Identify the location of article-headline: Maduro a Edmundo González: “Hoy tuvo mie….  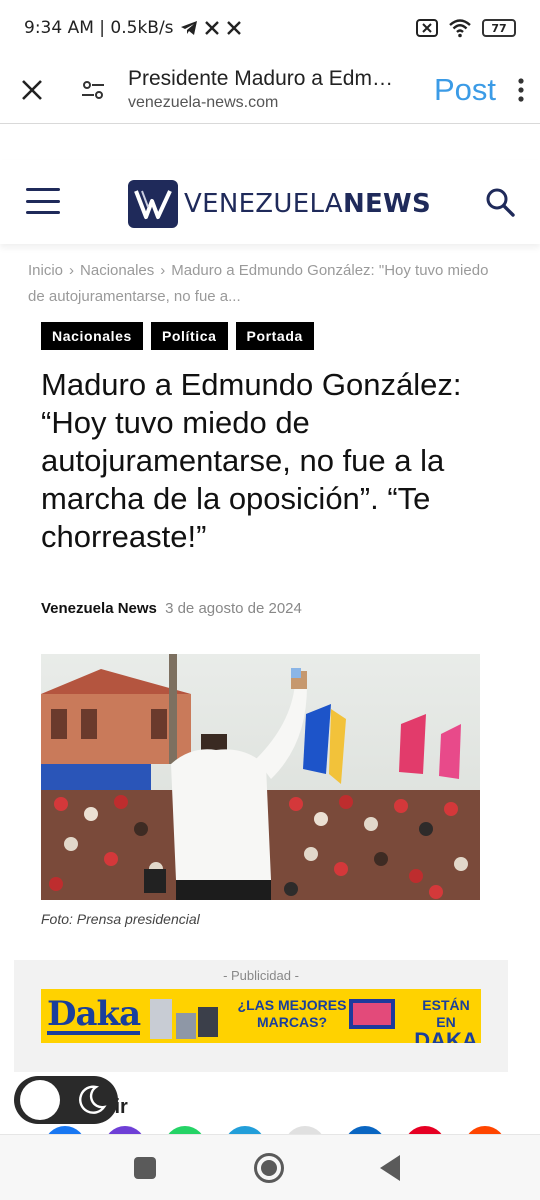
(251, 460).